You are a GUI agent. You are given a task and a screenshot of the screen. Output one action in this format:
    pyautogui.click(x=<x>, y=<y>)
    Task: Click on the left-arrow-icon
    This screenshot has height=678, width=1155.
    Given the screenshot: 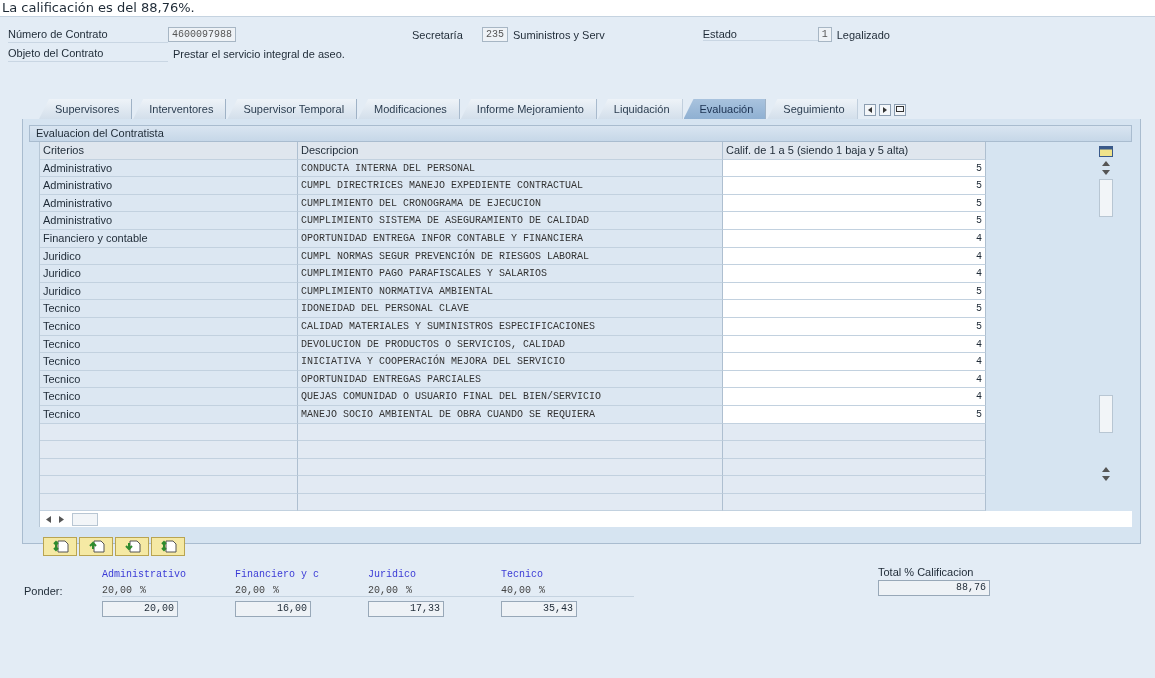 What is the action you would take?
    pyautogui.click(x=869, y=110)
    